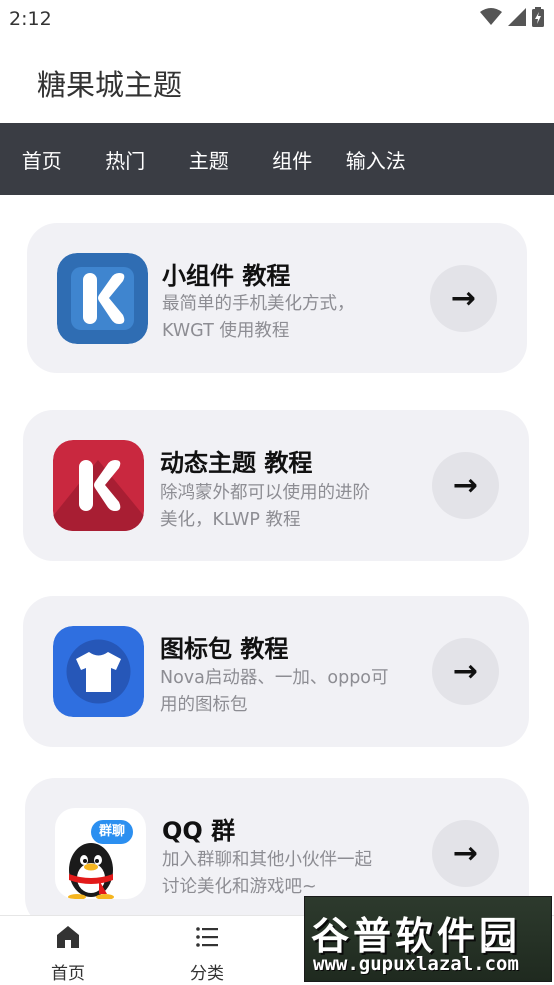  Describe the element at coordinates (98, 485) in the screenshot. I see `klwp-icon` at that location.